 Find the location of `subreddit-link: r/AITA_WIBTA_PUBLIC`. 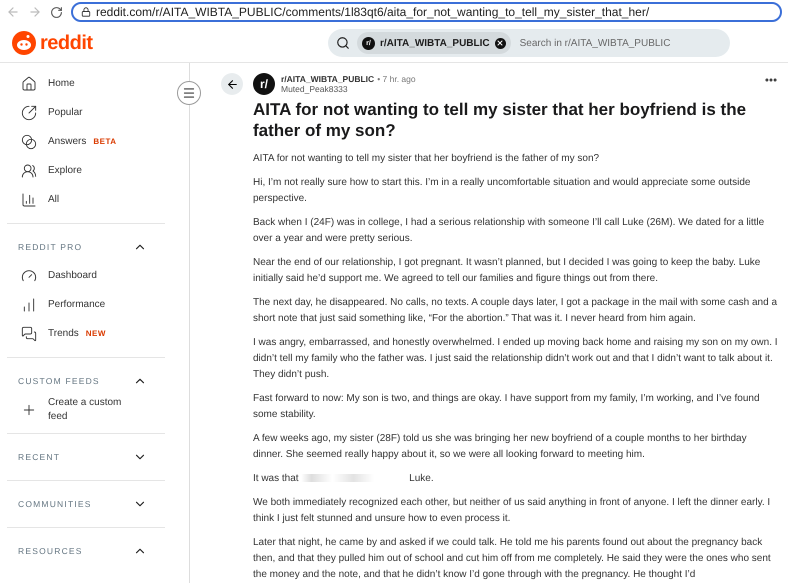

subreddit-link: r/AITA_WIBTA_PUBLIC is located at coordinates (327, 79).